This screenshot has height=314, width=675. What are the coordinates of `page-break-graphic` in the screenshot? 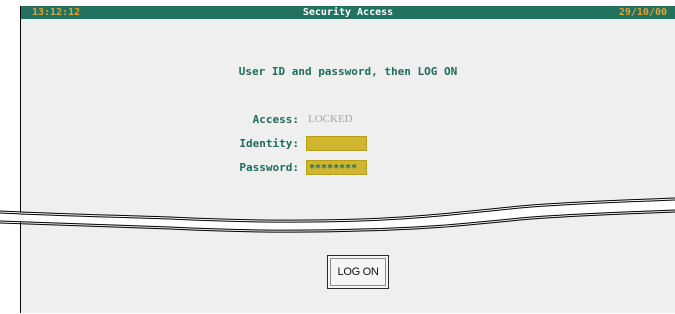 It's located at (337, 215).